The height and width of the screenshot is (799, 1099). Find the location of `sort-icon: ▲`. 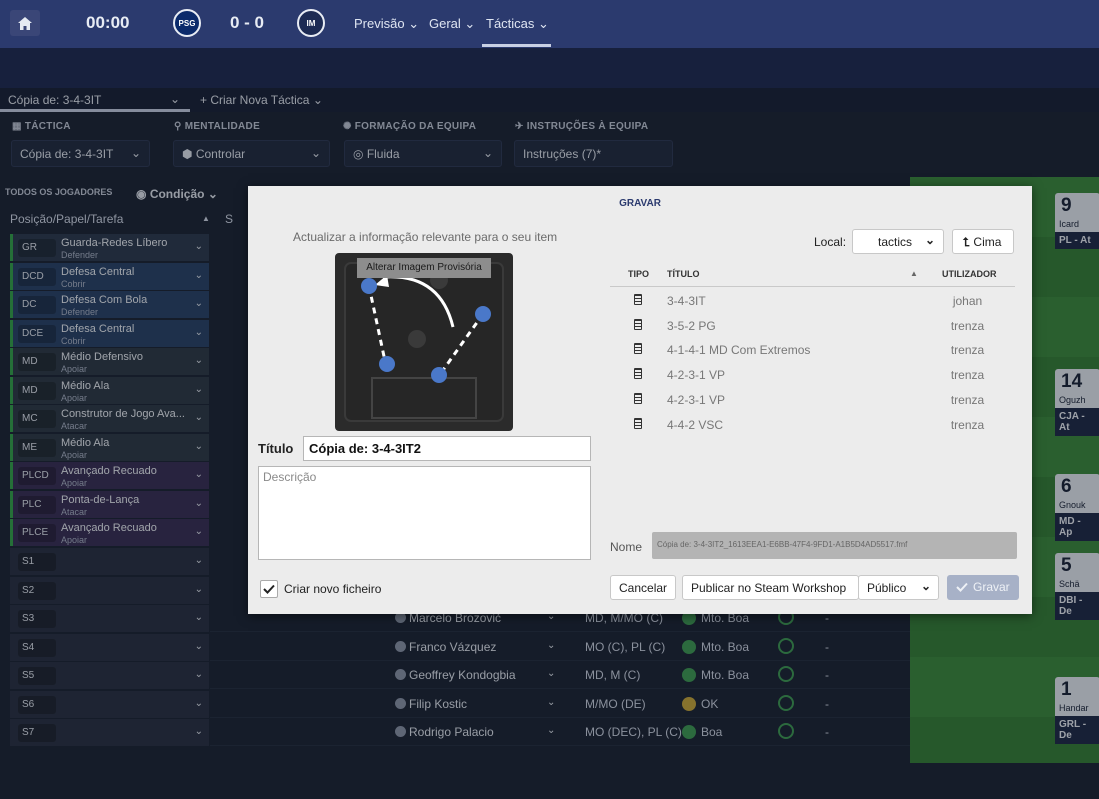

sort-icon: ▲ is located at coordinates (914, 273).